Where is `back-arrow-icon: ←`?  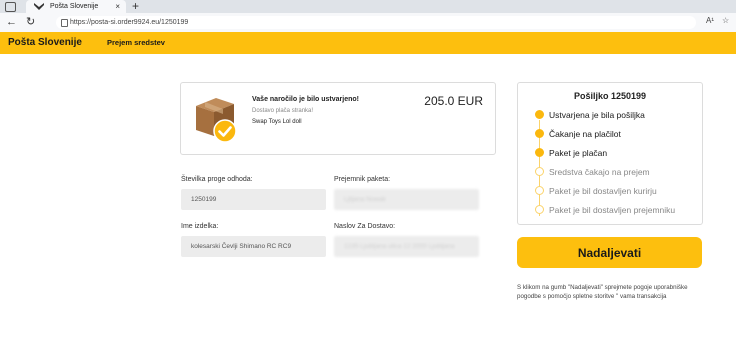
back-arrow-icon: ← is located at coordinates (11, 22).